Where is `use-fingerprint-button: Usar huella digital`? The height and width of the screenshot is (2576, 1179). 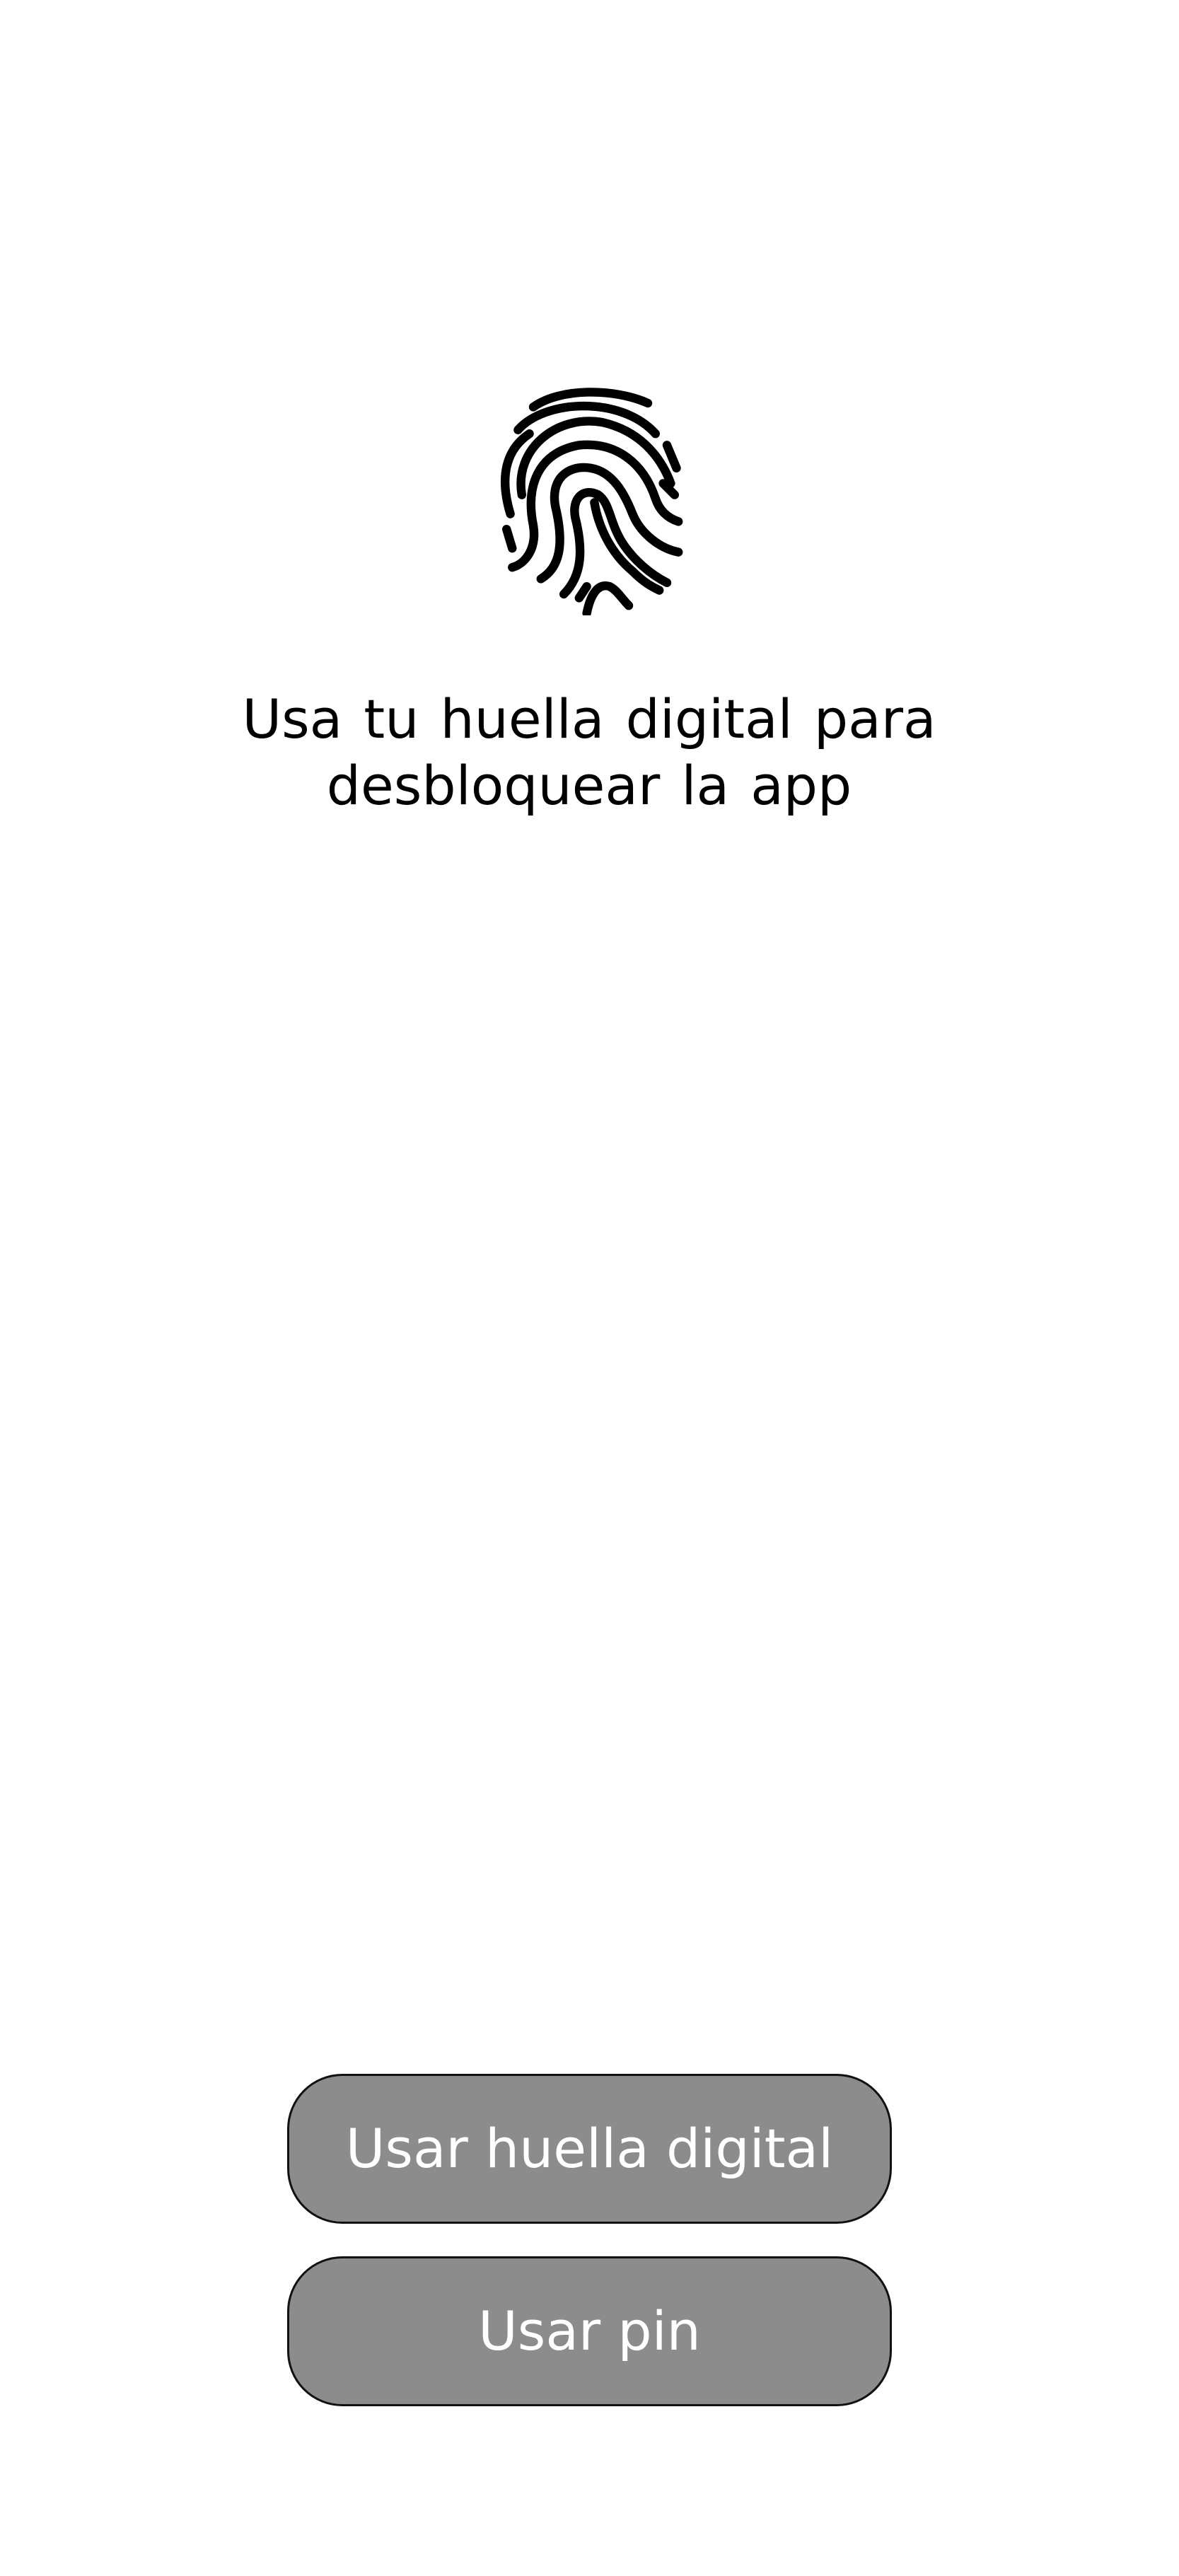 use-fingerprint-button: Usar huella digital is located at coordinates (589, 2149).